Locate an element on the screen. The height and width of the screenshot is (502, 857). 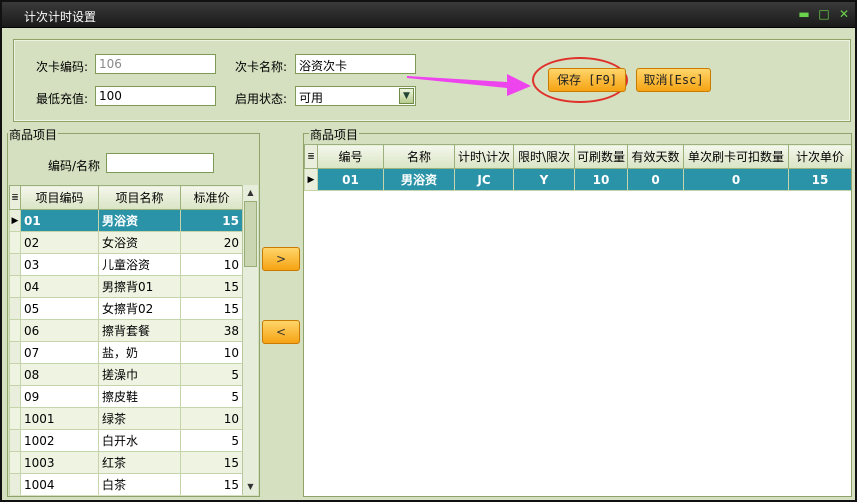
table-row: ▶ 01 男浴资 15 is located at coordinates (125, 220).